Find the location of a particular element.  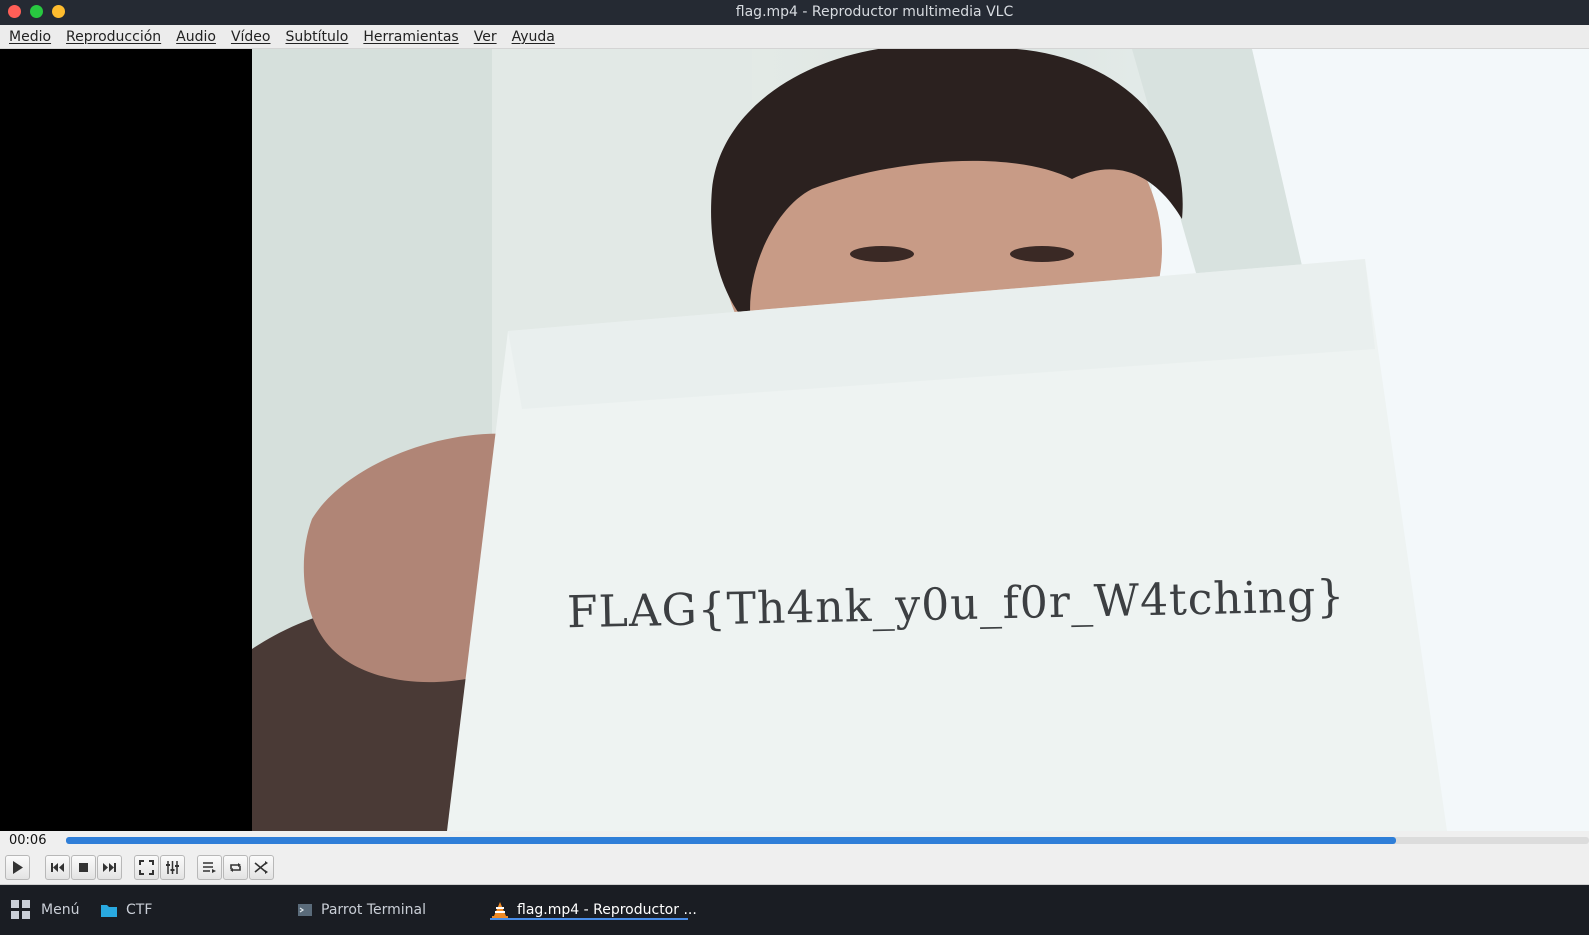

loop-button is located at coordinates (235, 867).